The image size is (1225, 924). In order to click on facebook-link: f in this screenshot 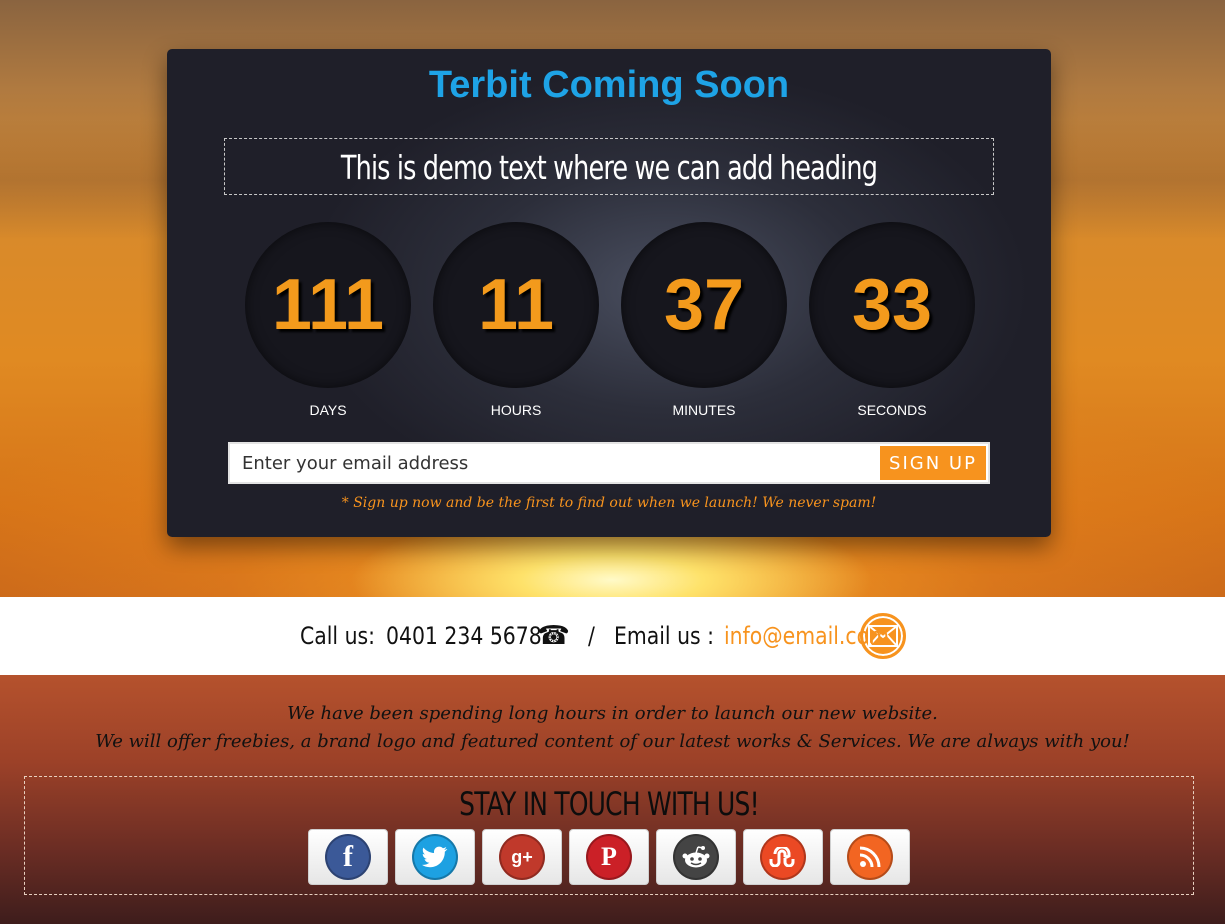, I will do `click(348, 857)`.